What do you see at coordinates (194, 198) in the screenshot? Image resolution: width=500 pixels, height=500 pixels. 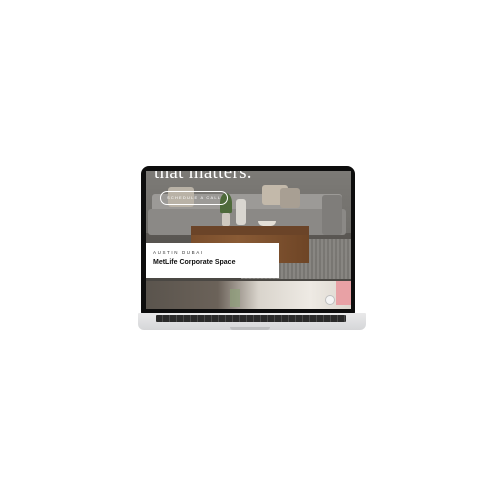 I see `schedule-call-button: SCHEDULE A CALL` at bounding box center [194, 198].